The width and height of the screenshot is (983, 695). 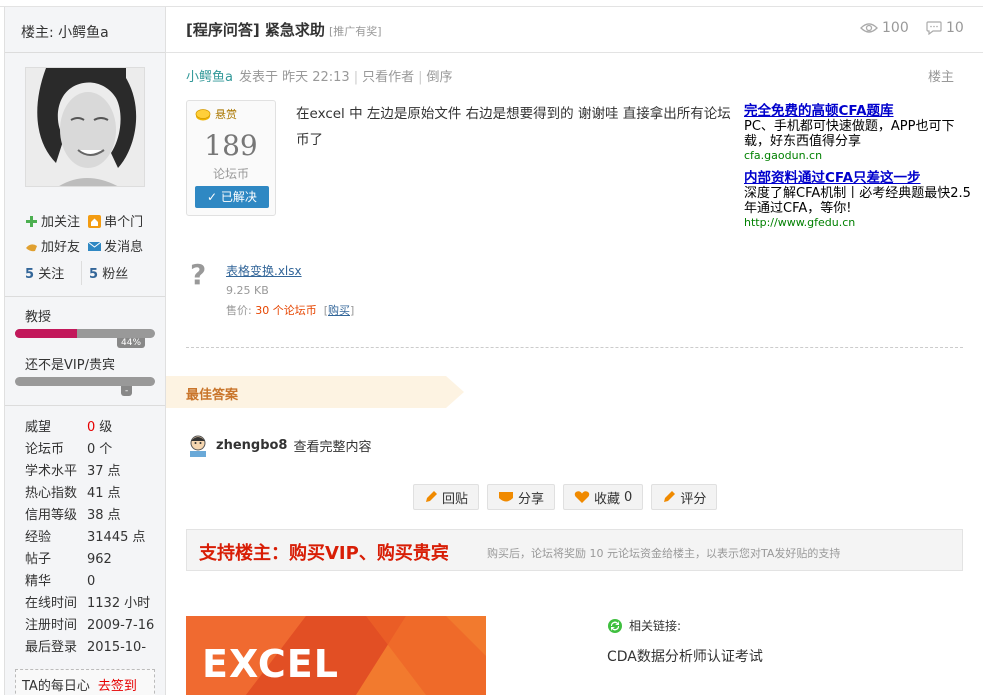 What do you see at coordinates (114, 471) in the screenshot?
I see `stat-unit: 点` at bounding box center [114, 471].